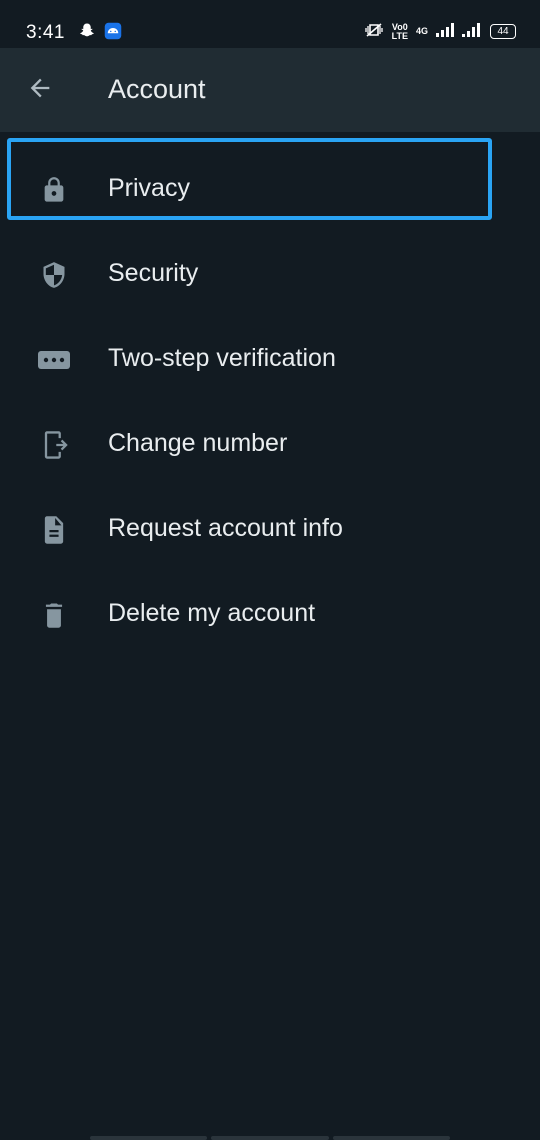 Image resolution: width=540 pixels, height=1140 pixels. What do you see at coordinates (54, 615) in the screenshot?
I see `trash-icon` at bounding box center [54, 615].